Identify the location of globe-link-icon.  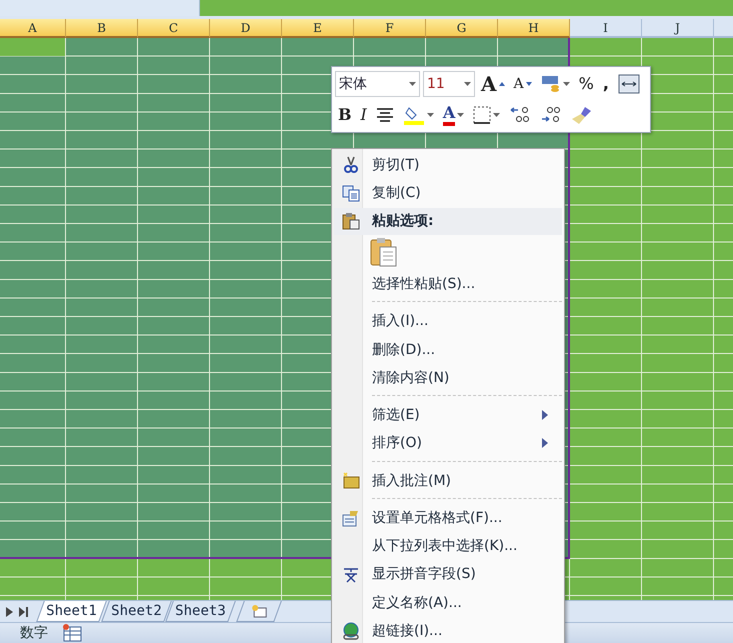
(351, 631).